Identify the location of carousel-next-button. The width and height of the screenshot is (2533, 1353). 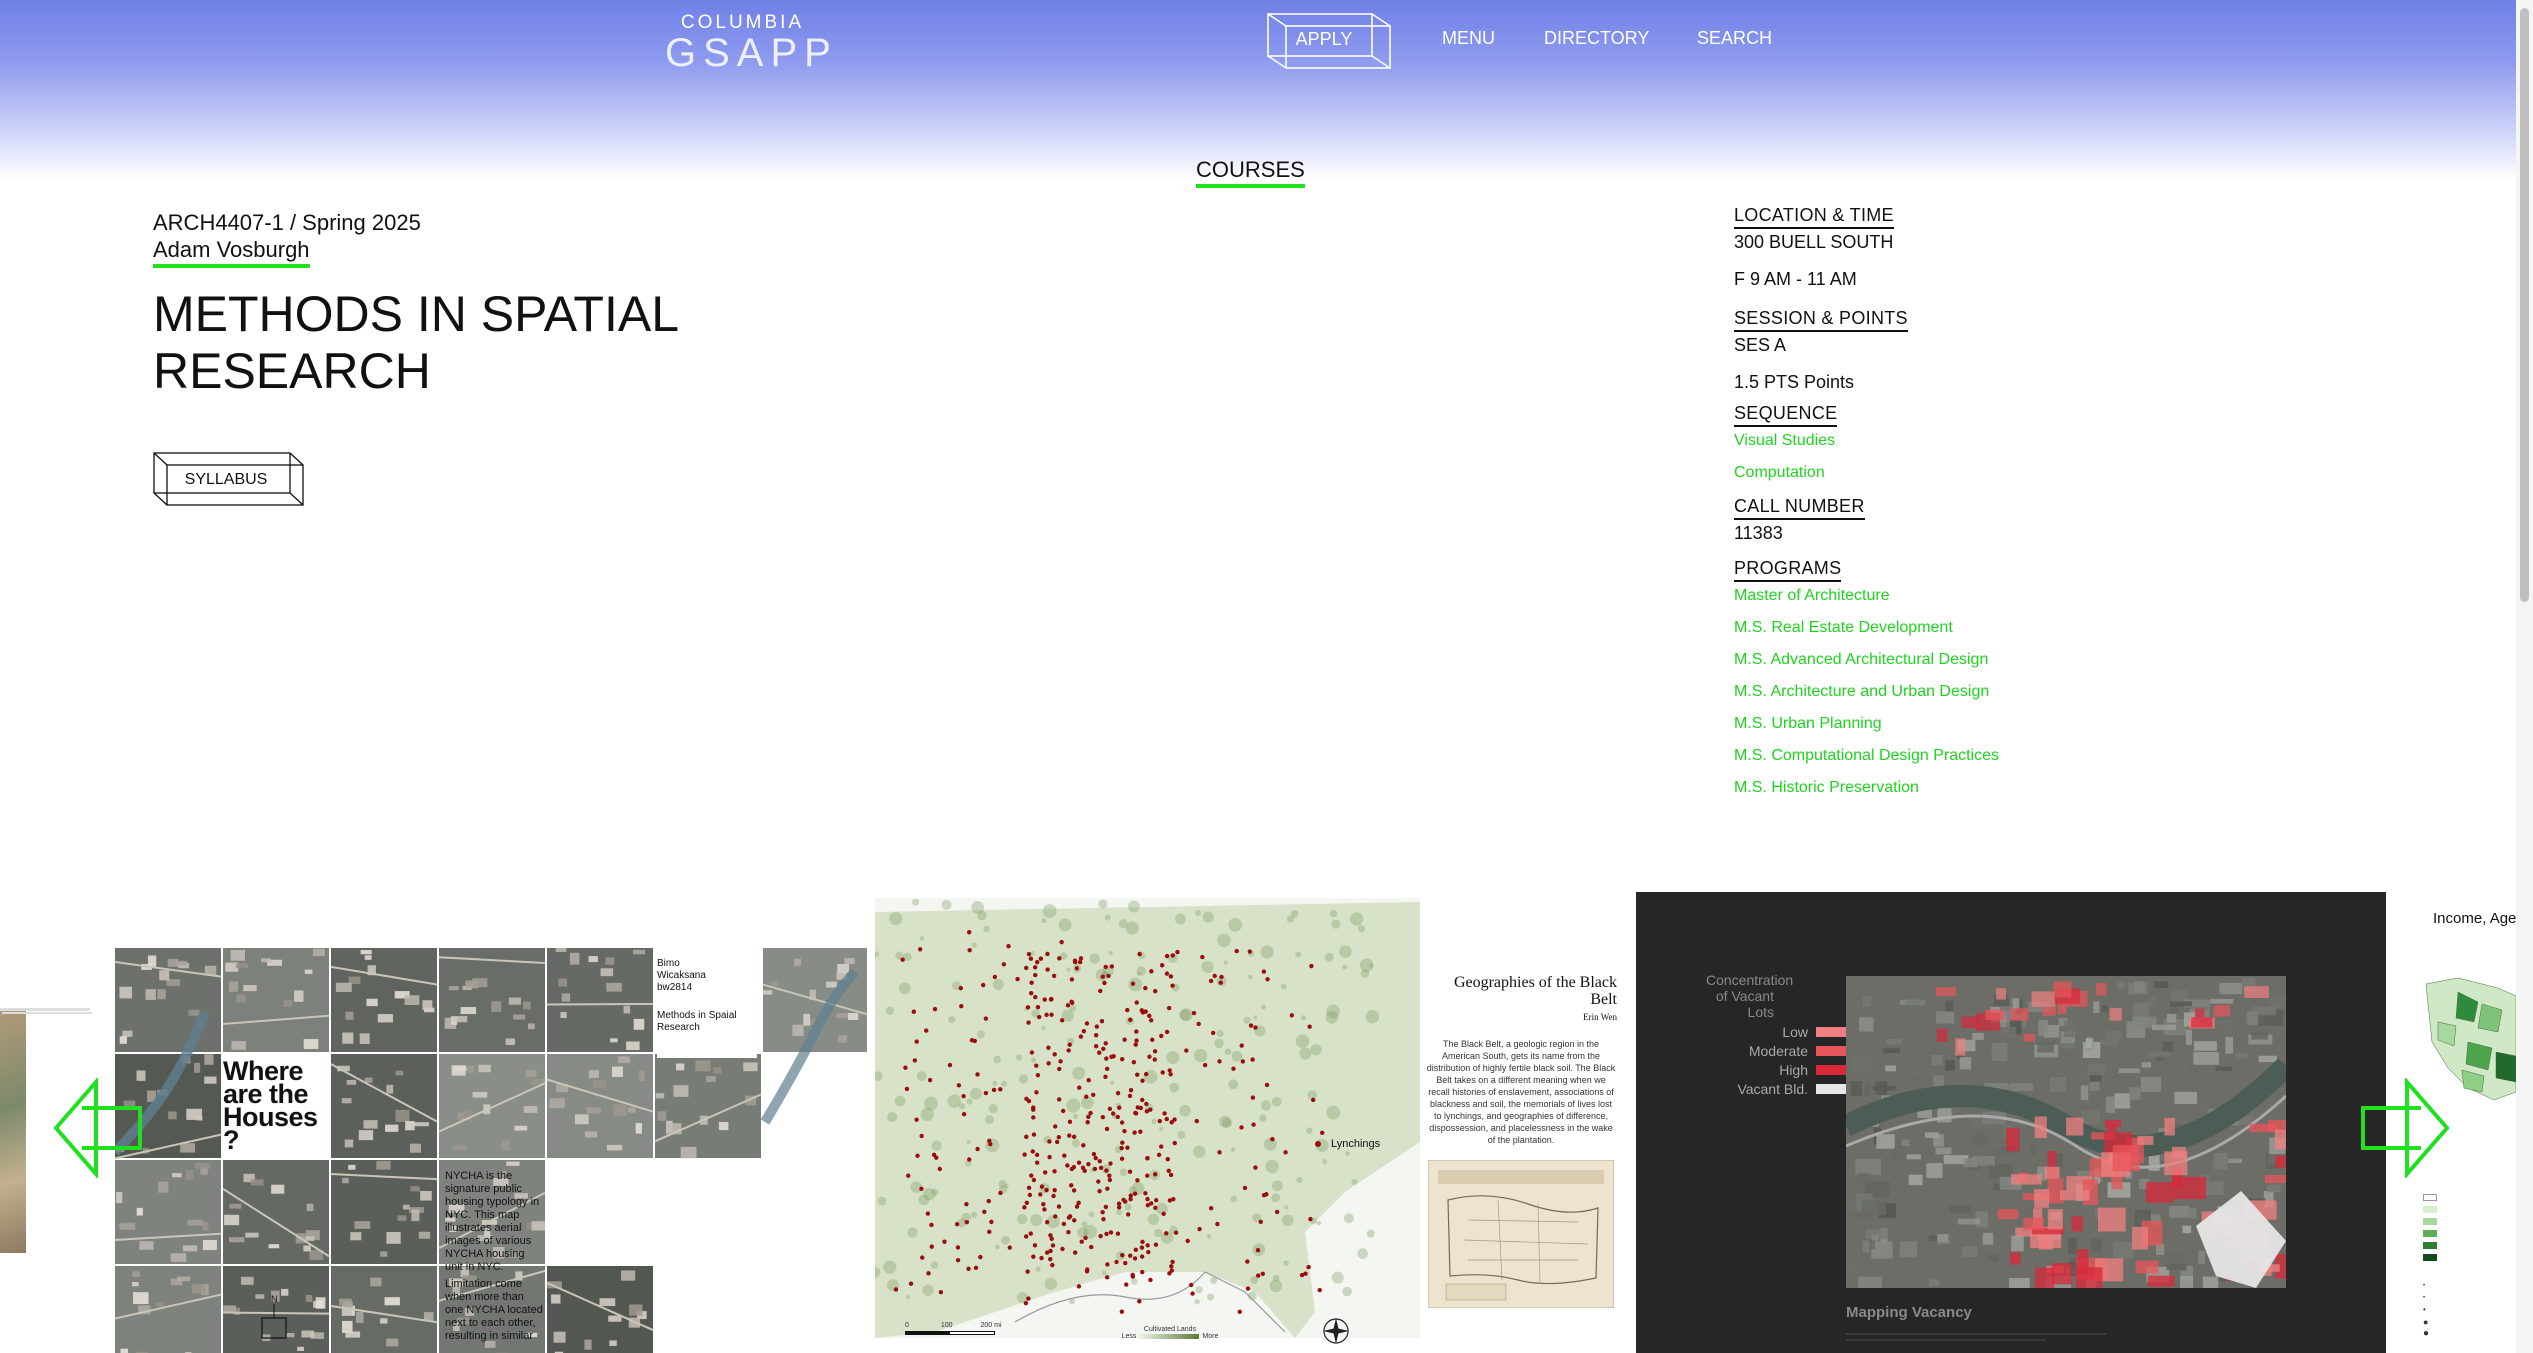
(2405, 1129).